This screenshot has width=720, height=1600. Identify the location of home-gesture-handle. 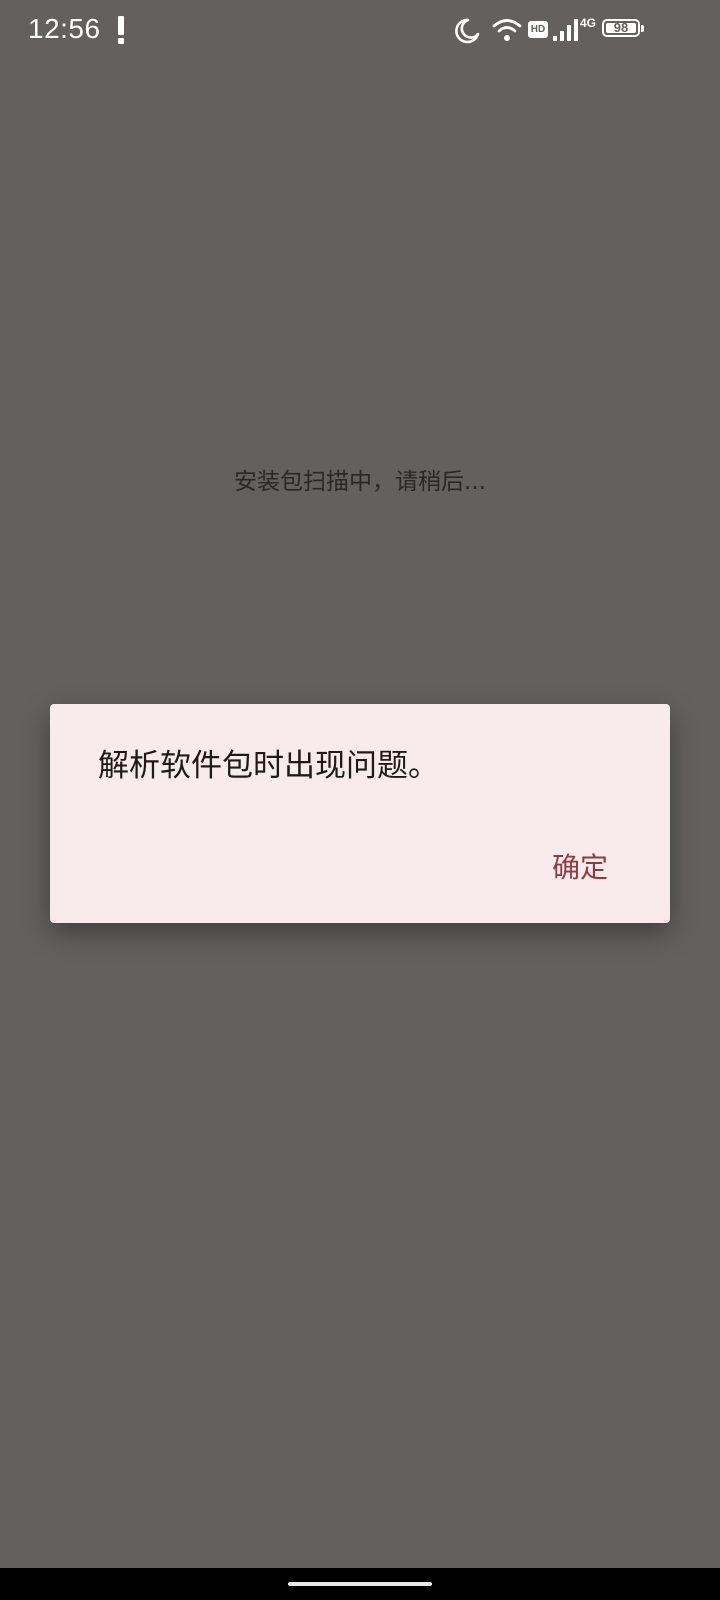
(360, 1584).